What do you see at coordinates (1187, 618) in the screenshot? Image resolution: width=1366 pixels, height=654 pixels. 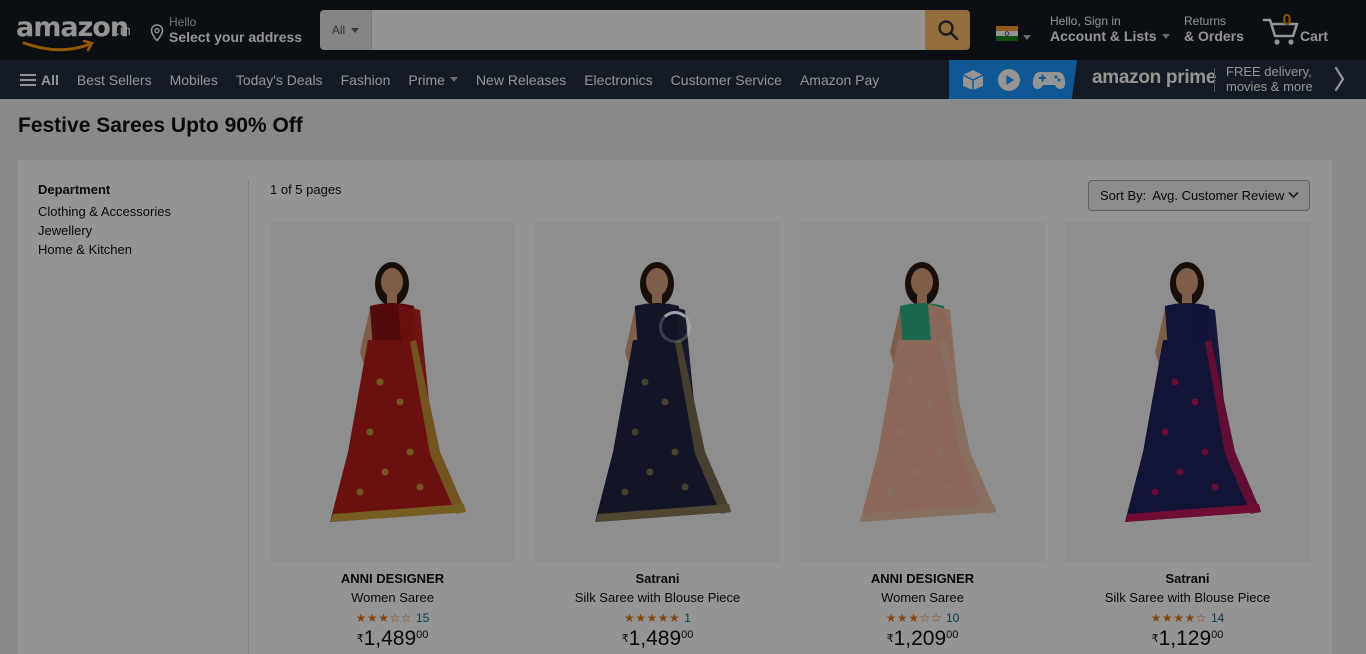 I see `product-rating: ★★★★☆ 14` at bounding box center [1187, 618].